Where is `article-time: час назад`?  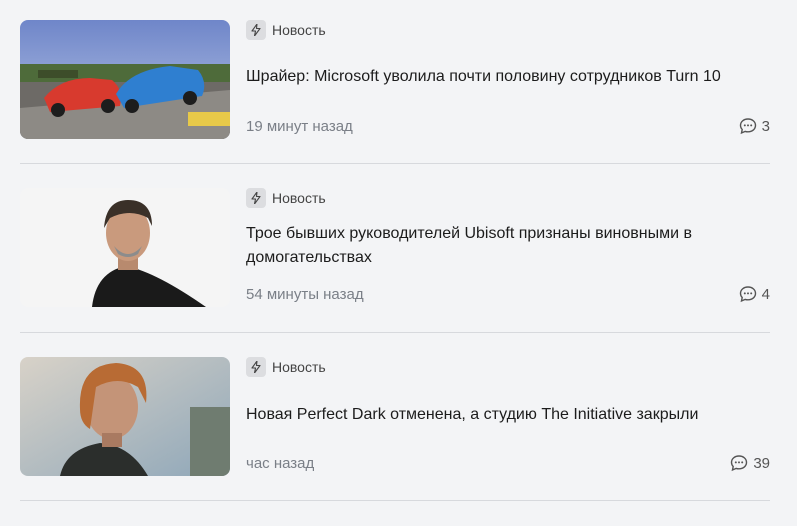 article-time: час назад is located at coordinates (280, 463).